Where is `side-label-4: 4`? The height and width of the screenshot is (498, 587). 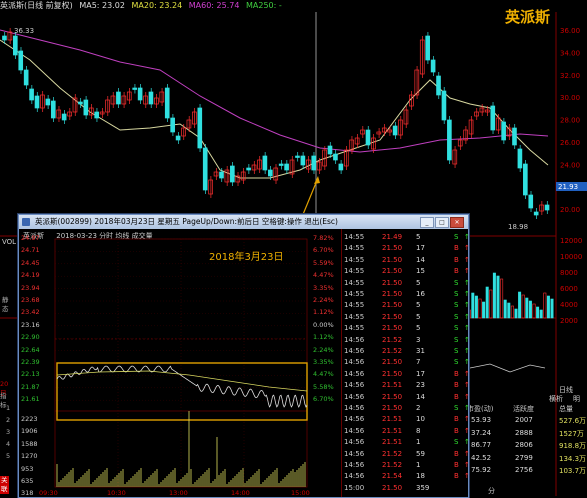
side-label-4: 4 is located at coordinates (8, 444).